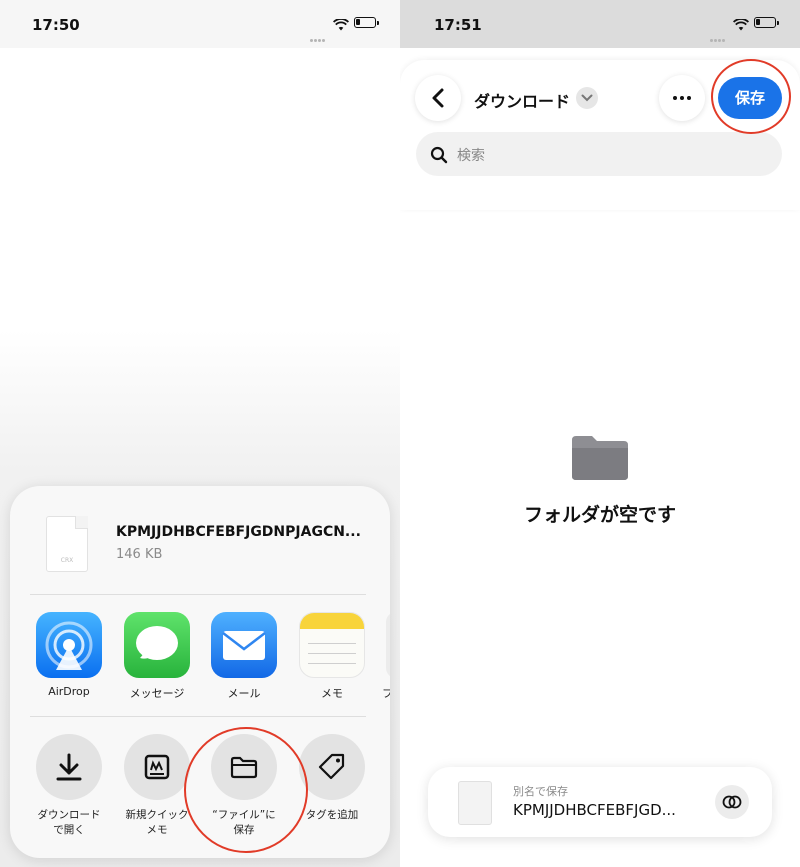 The height and width of the screenshot is (867, 800). What do you see at coordinates (471, 156) in the screenshot?
I see `search-placeholder: 検索` at bounding box center [471, 156].